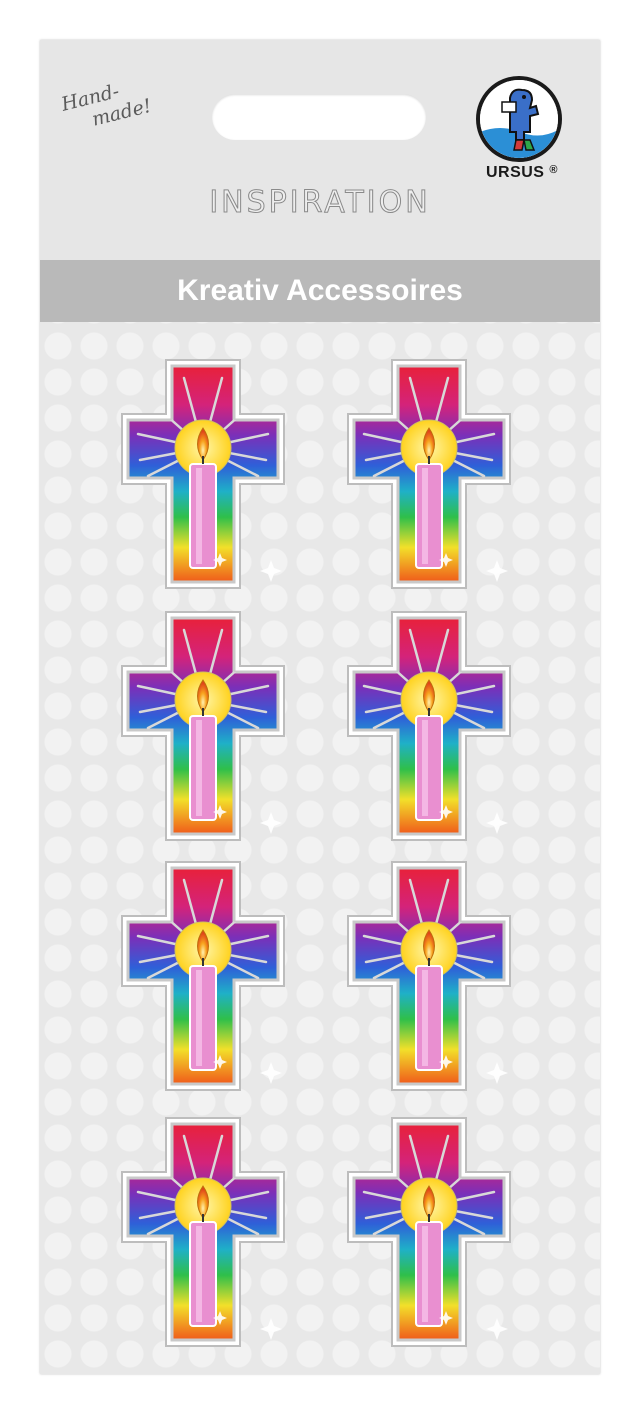 The width and height of the screenshot is (640, 1408). I want to click on category-banner: Kreativ Accessoires, so click(320, 291).